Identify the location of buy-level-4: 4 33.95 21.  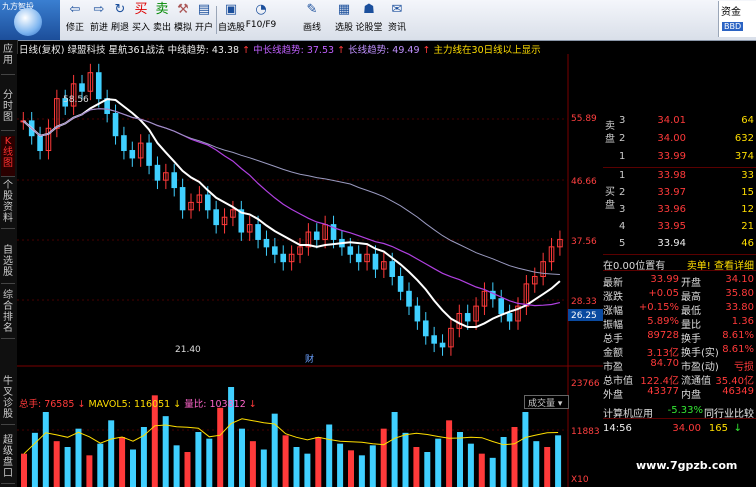
(679, 229).